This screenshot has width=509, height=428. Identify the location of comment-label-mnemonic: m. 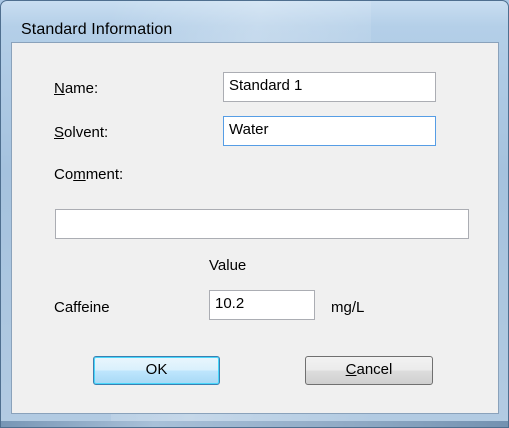
(79, 174).